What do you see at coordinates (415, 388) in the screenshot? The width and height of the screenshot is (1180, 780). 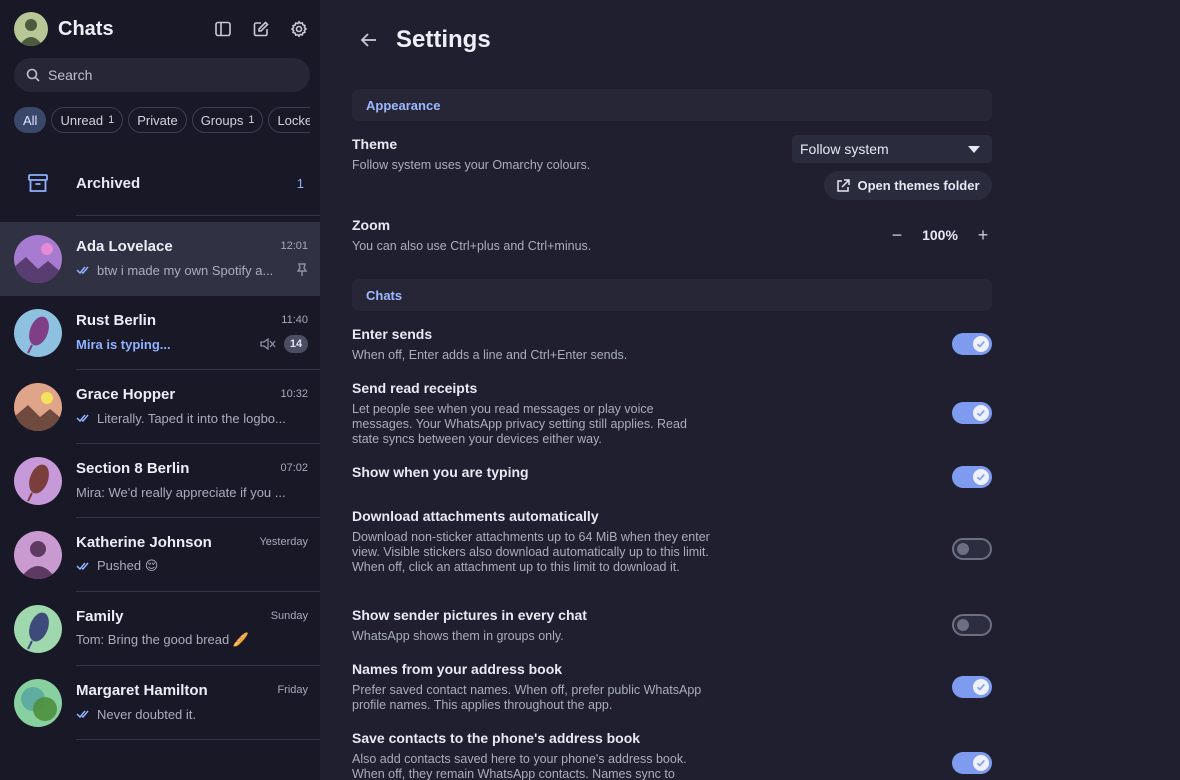 I see `option-title: Send read receipts` at bounding box center [415, 388].